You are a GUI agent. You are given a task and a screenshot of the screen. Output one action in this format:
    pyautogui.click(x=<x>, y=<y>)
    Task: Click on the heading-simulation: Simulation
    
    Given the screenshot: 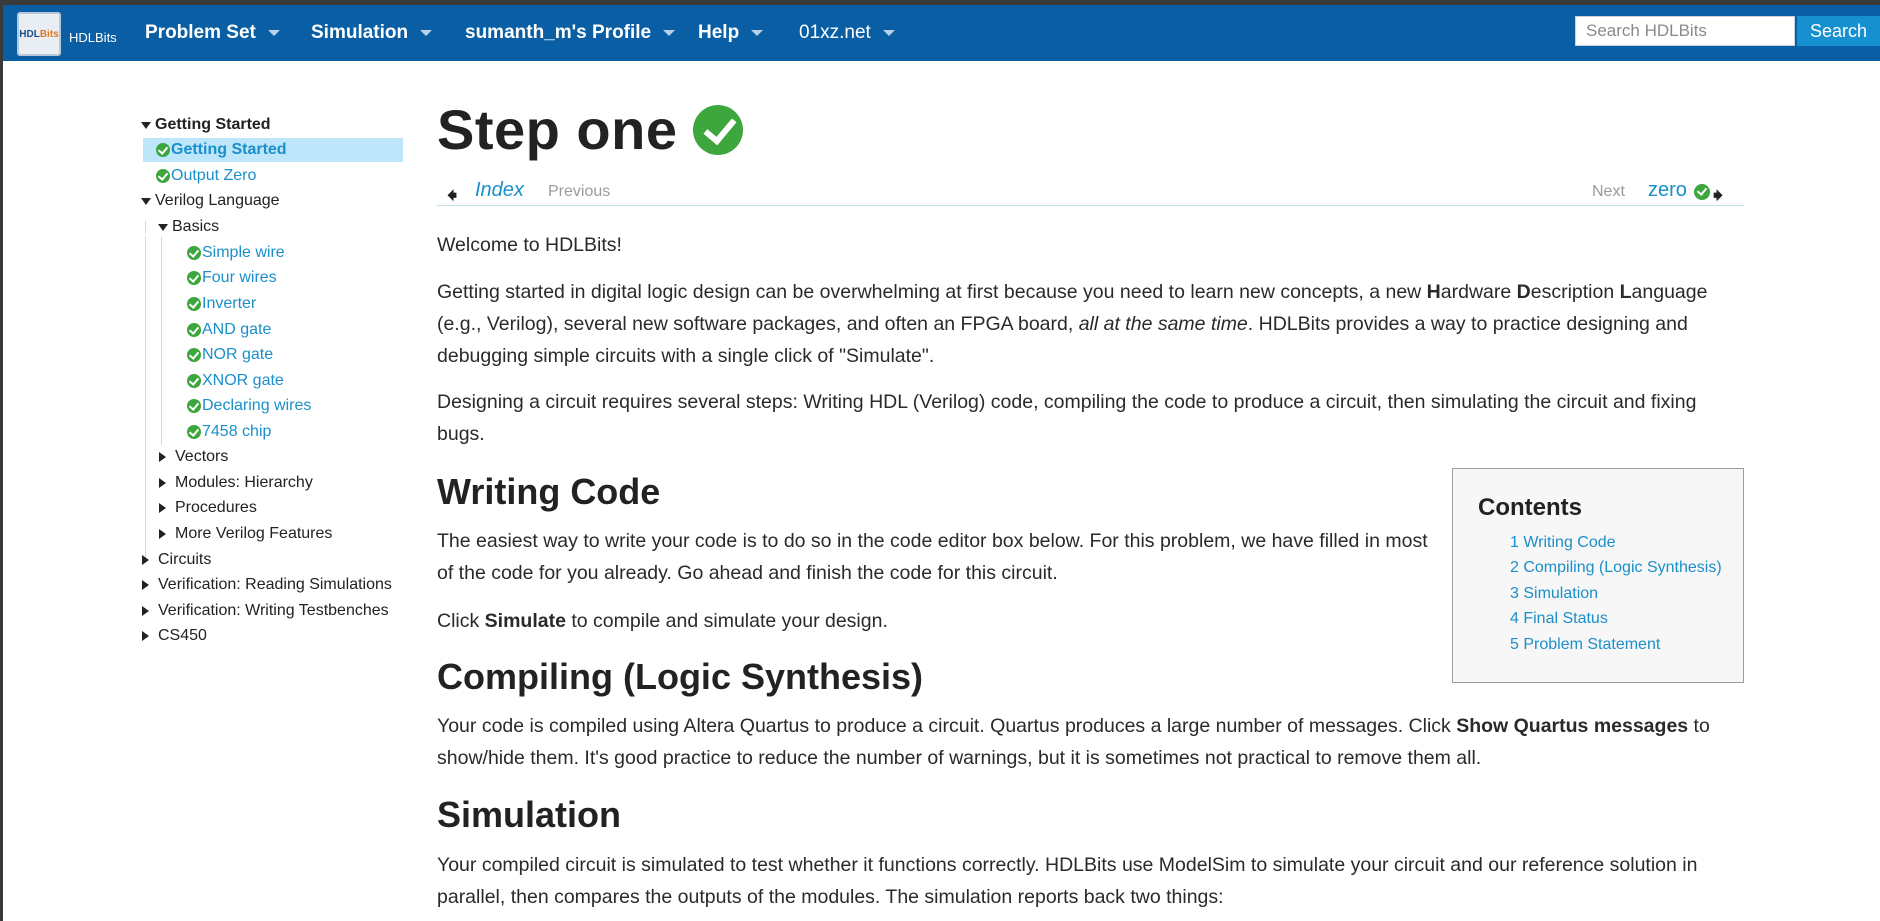 What is the action you would take?
    pyautogui.click(x=529, y=814)
    